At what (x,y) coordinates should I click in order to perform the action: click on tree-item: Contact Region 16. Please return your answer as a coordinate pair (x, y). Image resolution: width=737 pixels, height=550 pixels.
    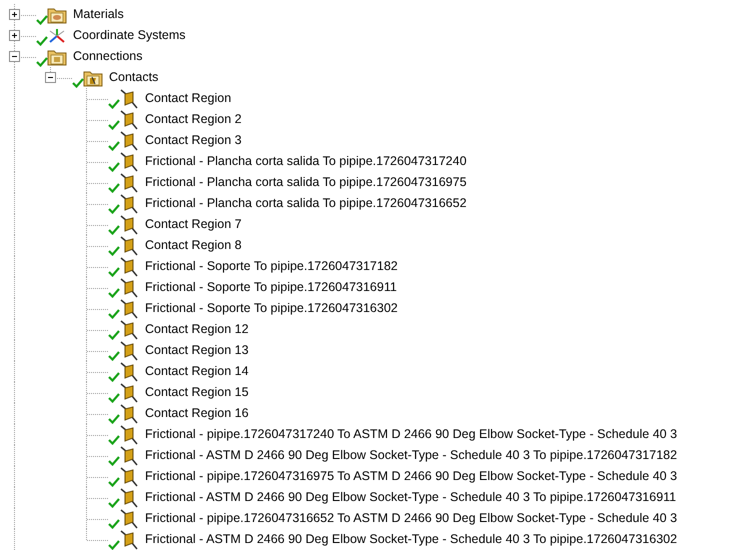
    Looking at the image, I should click on (197, 413).